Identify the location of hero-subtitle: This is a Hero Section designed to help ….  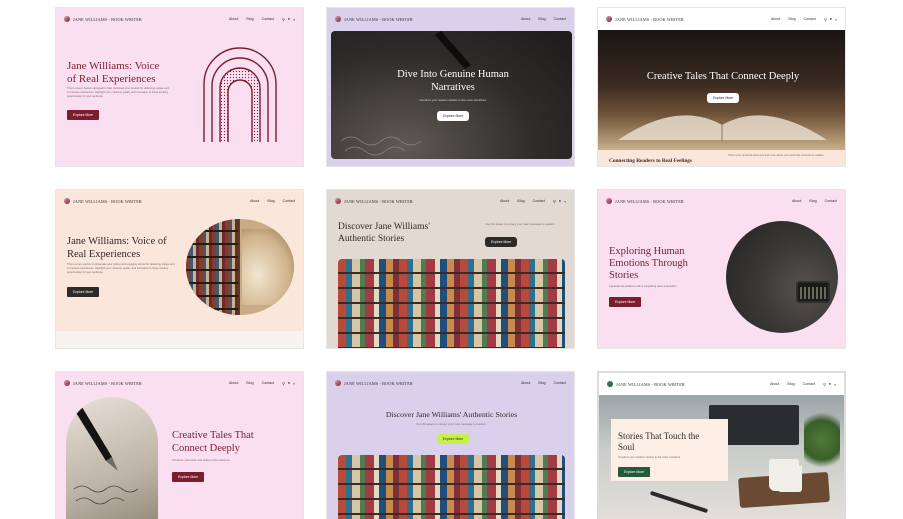
(118, 92).